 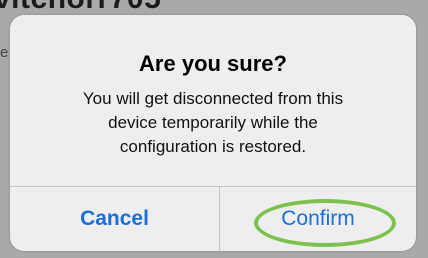 What do you see at coordinates (80, 8) in the screenshot?
I see `background-title: vitchorr705` at bounding box center [80, 8].